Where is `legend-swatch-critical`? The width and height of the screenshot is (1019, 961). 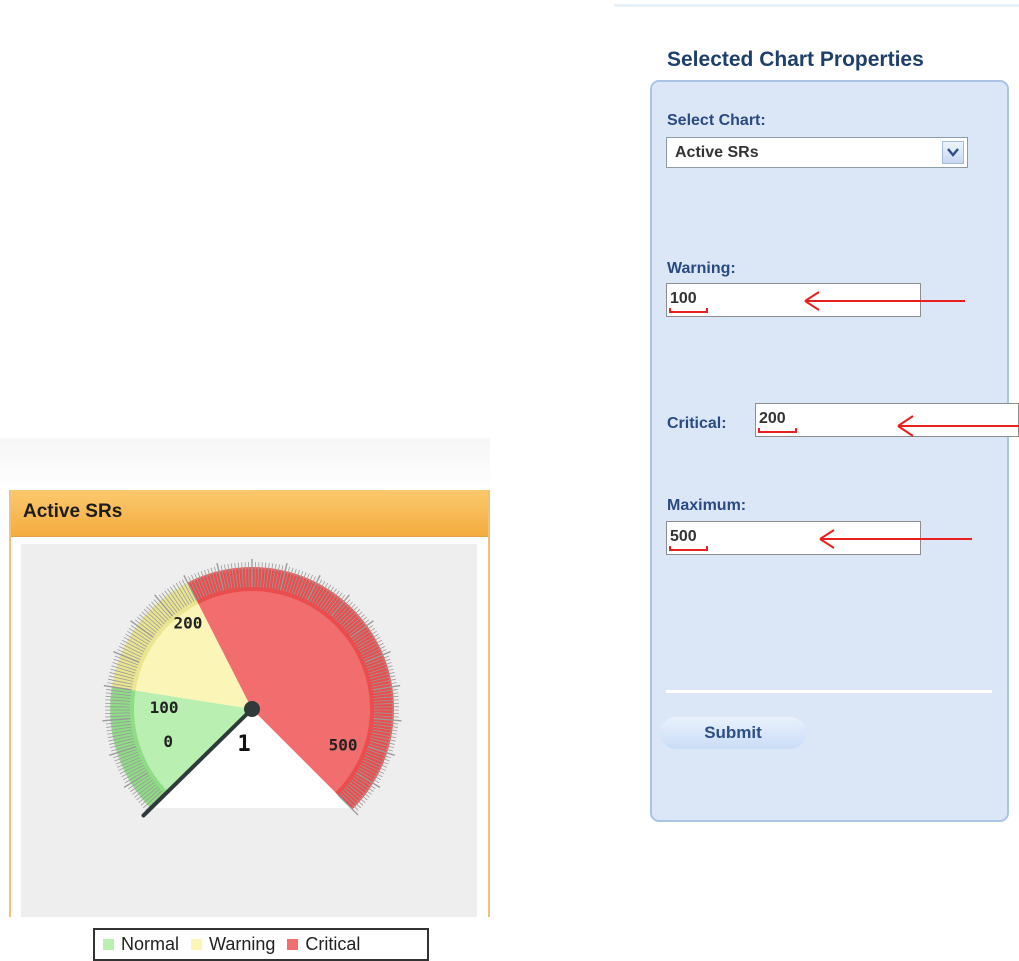
legend-swatch-critical is located at coordinates (292, 944).